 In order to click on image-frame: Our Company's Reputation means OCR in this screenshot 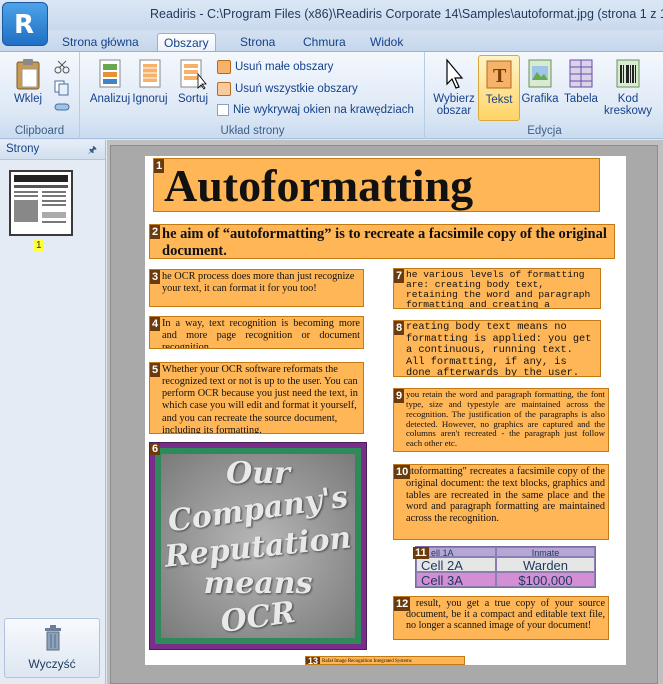, I will do `click(258, 546)`.